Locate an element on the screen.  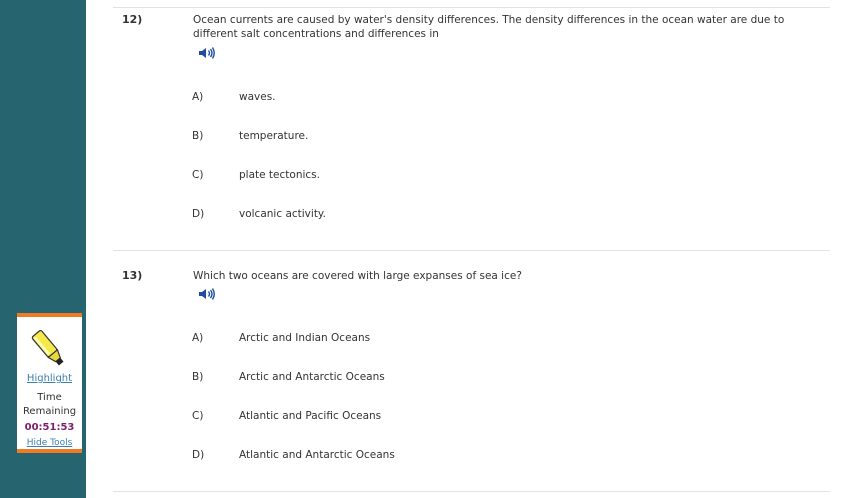
option-text: volcanic activity. is located at coordinates (282, 214).